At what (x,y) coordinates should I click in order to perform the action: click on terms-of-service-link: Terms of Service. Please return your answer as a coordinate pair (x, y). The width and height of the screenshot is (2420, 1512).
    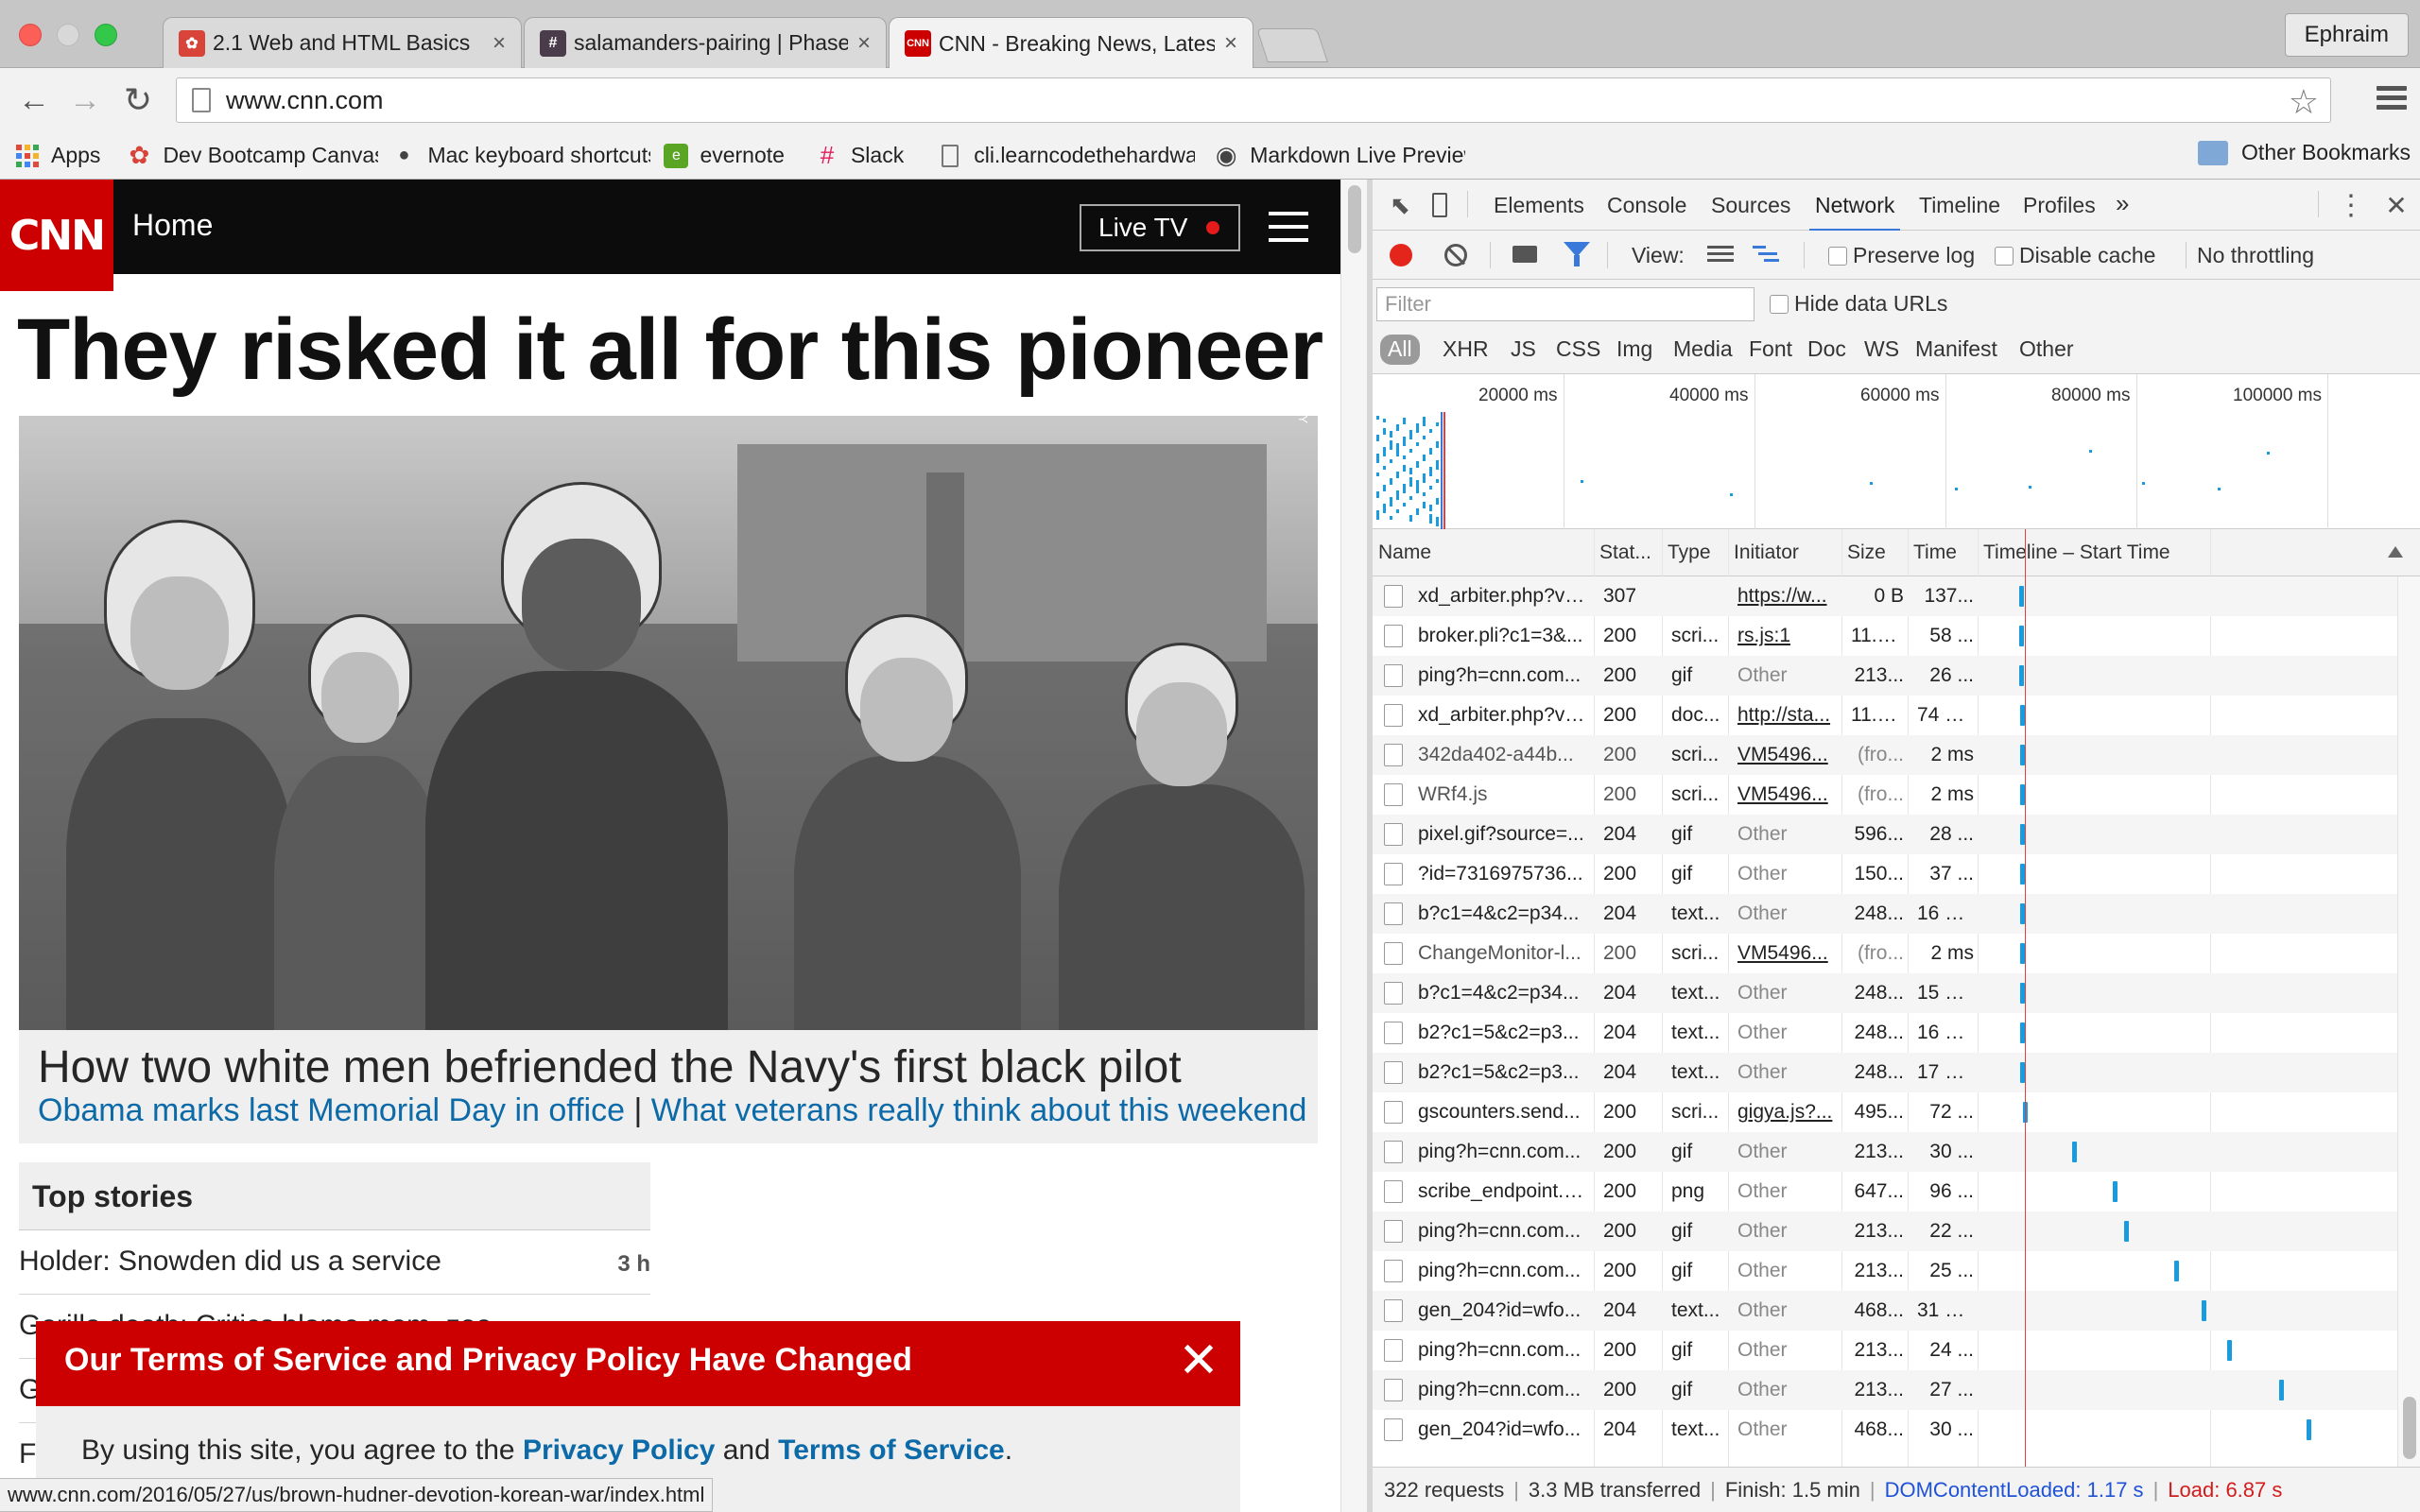
    Looking at the image, I should click on (891, 1450).